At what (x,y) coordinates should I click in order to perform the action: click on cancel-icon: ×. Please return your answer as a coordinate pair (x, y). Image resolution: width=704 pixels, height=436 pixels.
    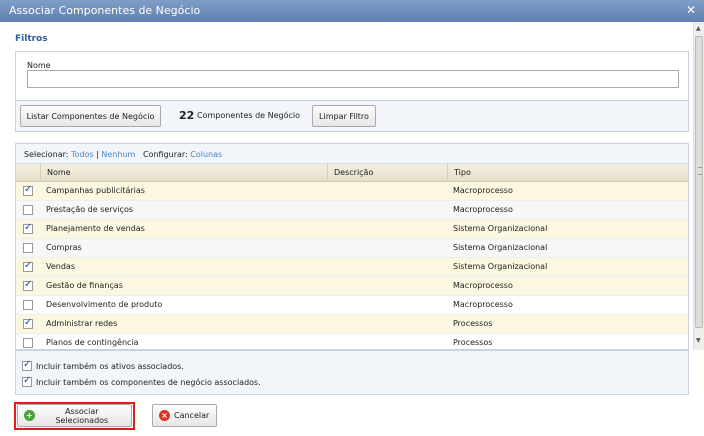
    Looking at the image, I should click on (164, 415).